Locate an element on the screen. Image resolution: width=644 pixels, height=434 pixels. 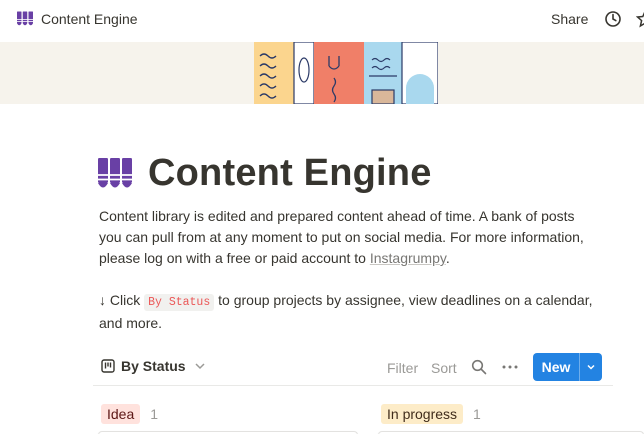
board-group-idea: Idea 1 is located at coordinates (129, 414).